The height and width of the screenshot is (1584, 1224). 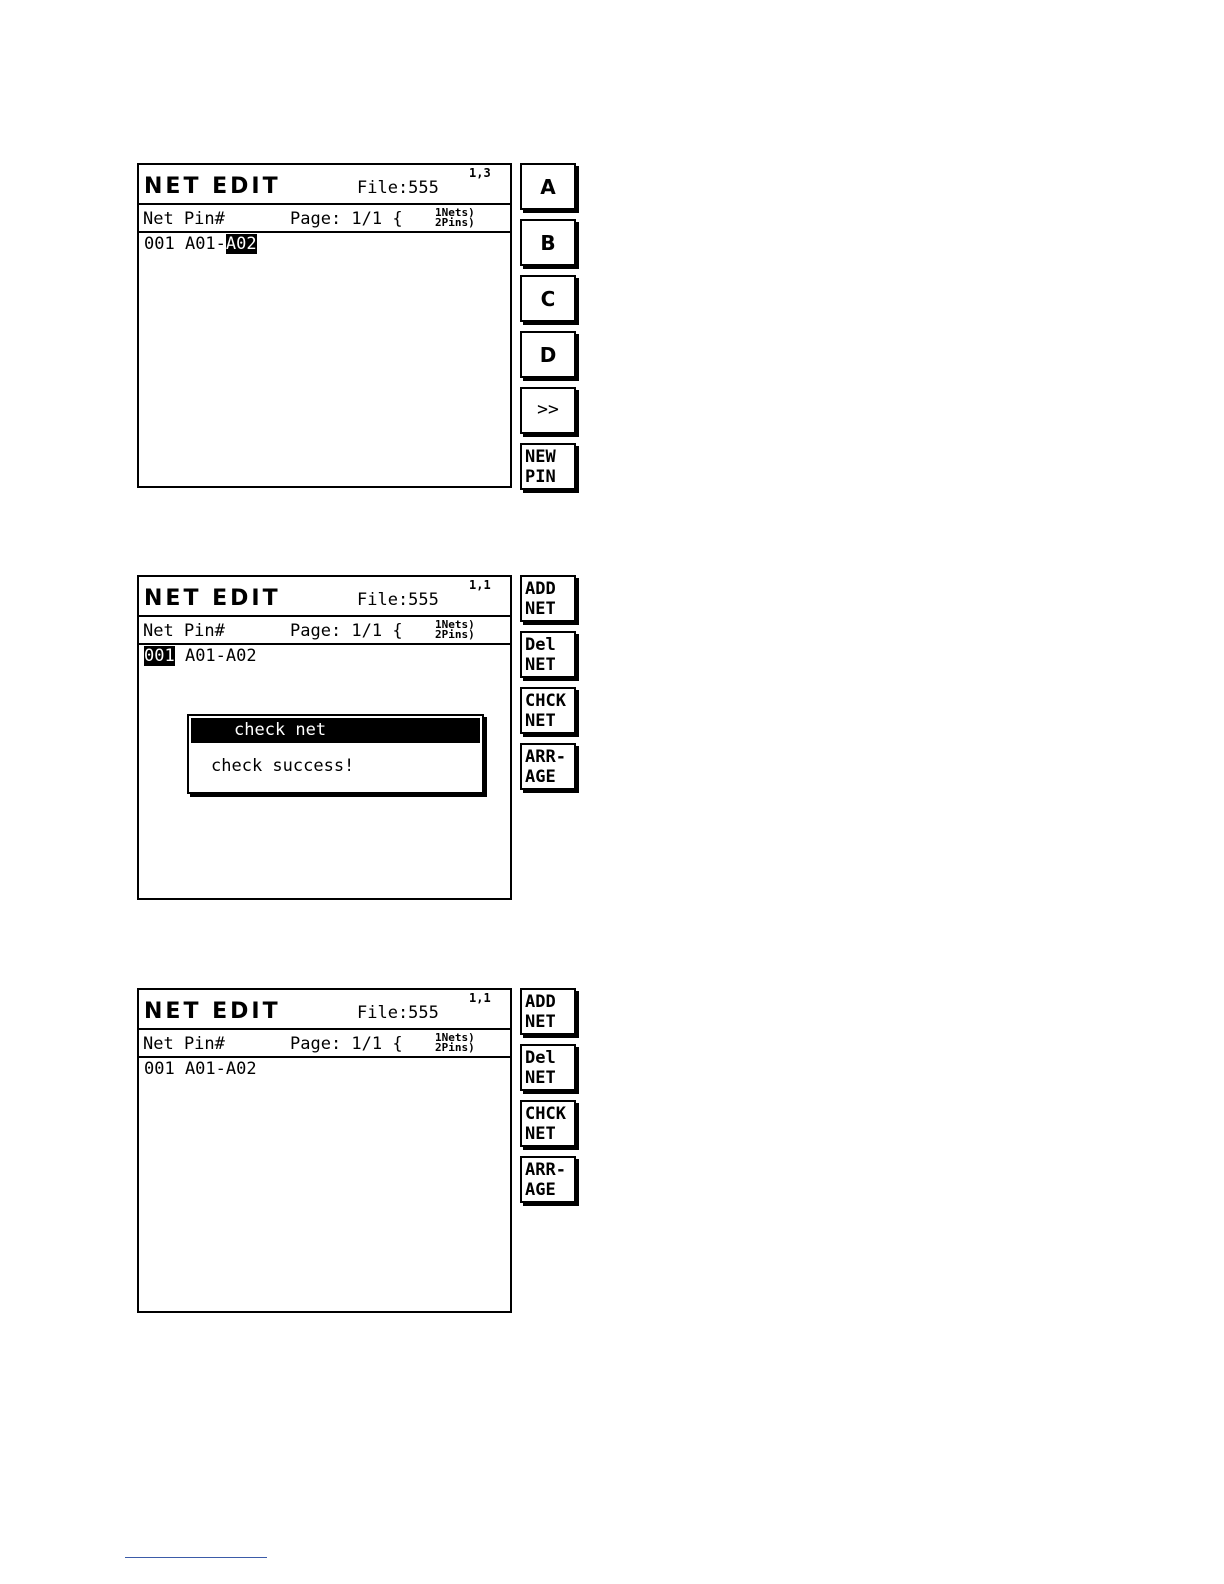 I want to click on new-pin-button: NEW PIN, so click(x=548, y=466).